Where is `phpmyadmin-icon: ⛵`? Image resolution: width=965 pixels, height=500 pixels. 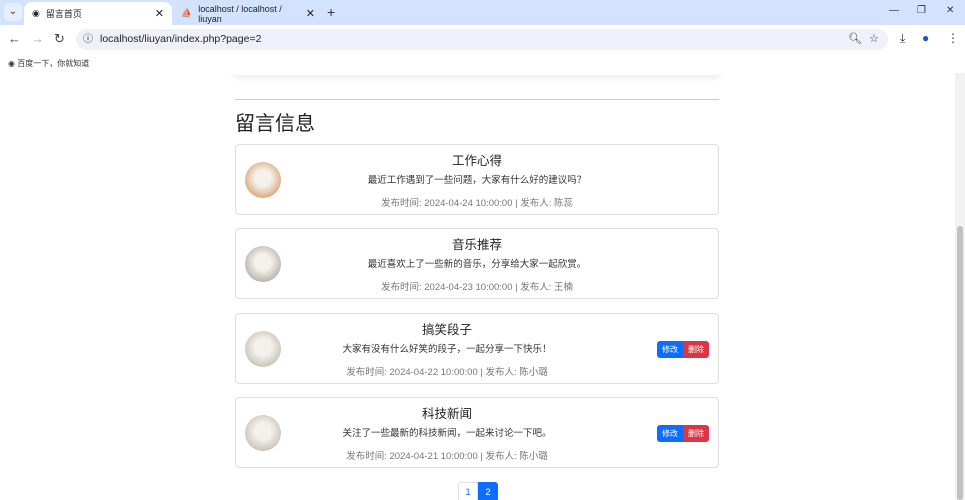 phpmyadmin-icon: ⛵ is located at coordinates (187, 13).